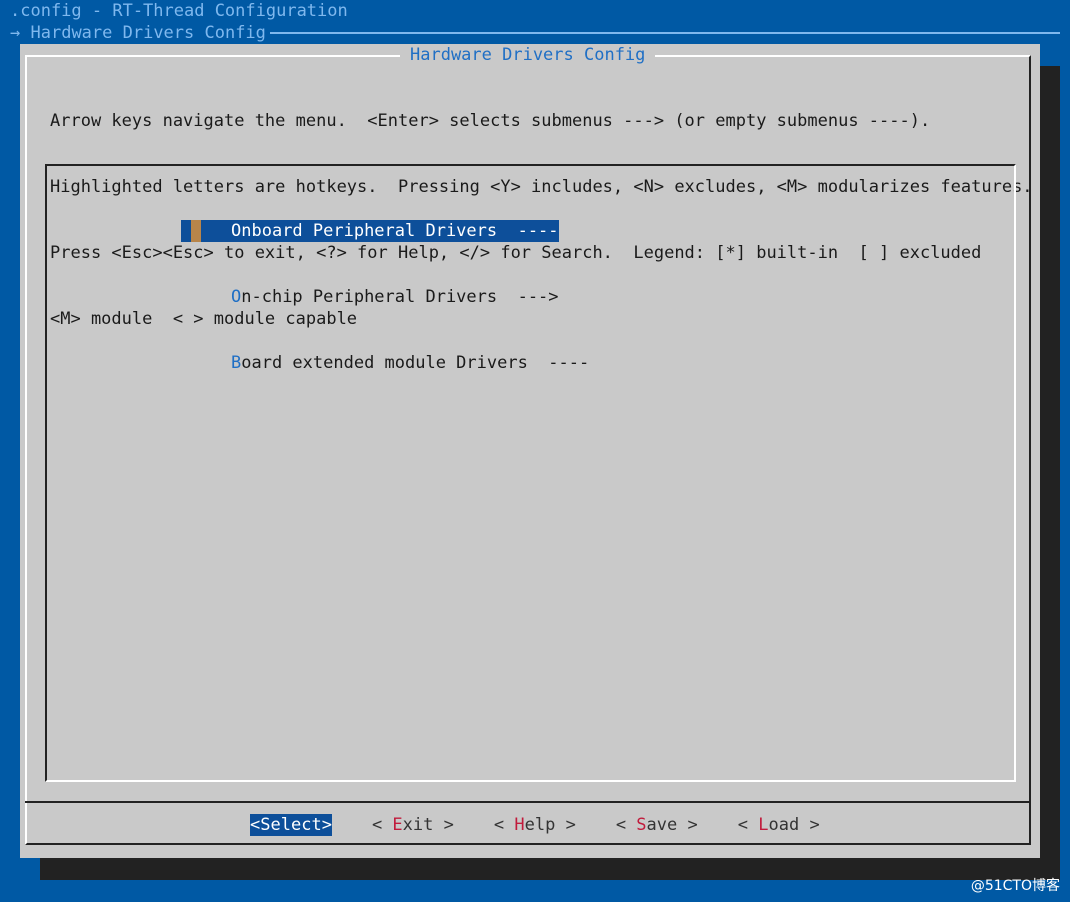 The width and height of the screenshot is (1070, 902). What do you see at coordinates (400, 231) in the screenshot?
I see `menu-item-label: nboard Peripheral Drivers ----` at bounding box center [400, 231].